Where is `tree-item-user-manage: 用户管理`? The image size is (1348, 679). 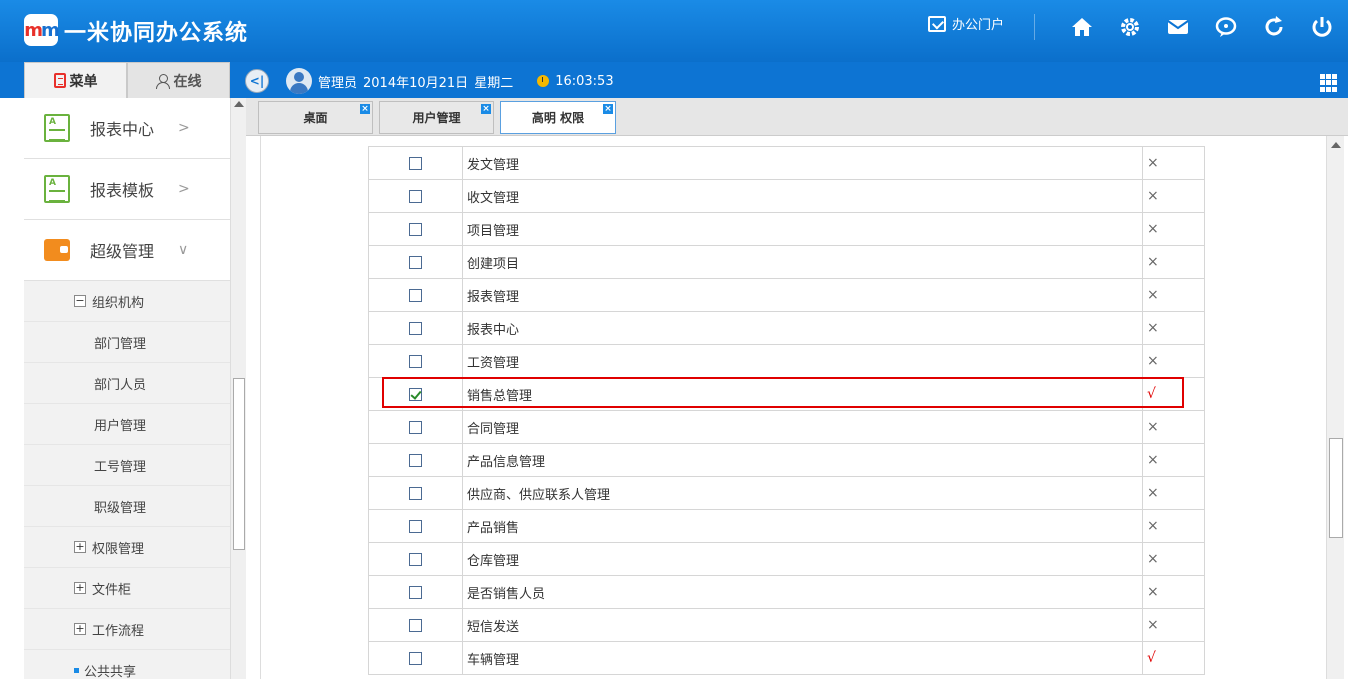 tree-item-user-manage: 用户管理 is located at coordinates (127, 424).